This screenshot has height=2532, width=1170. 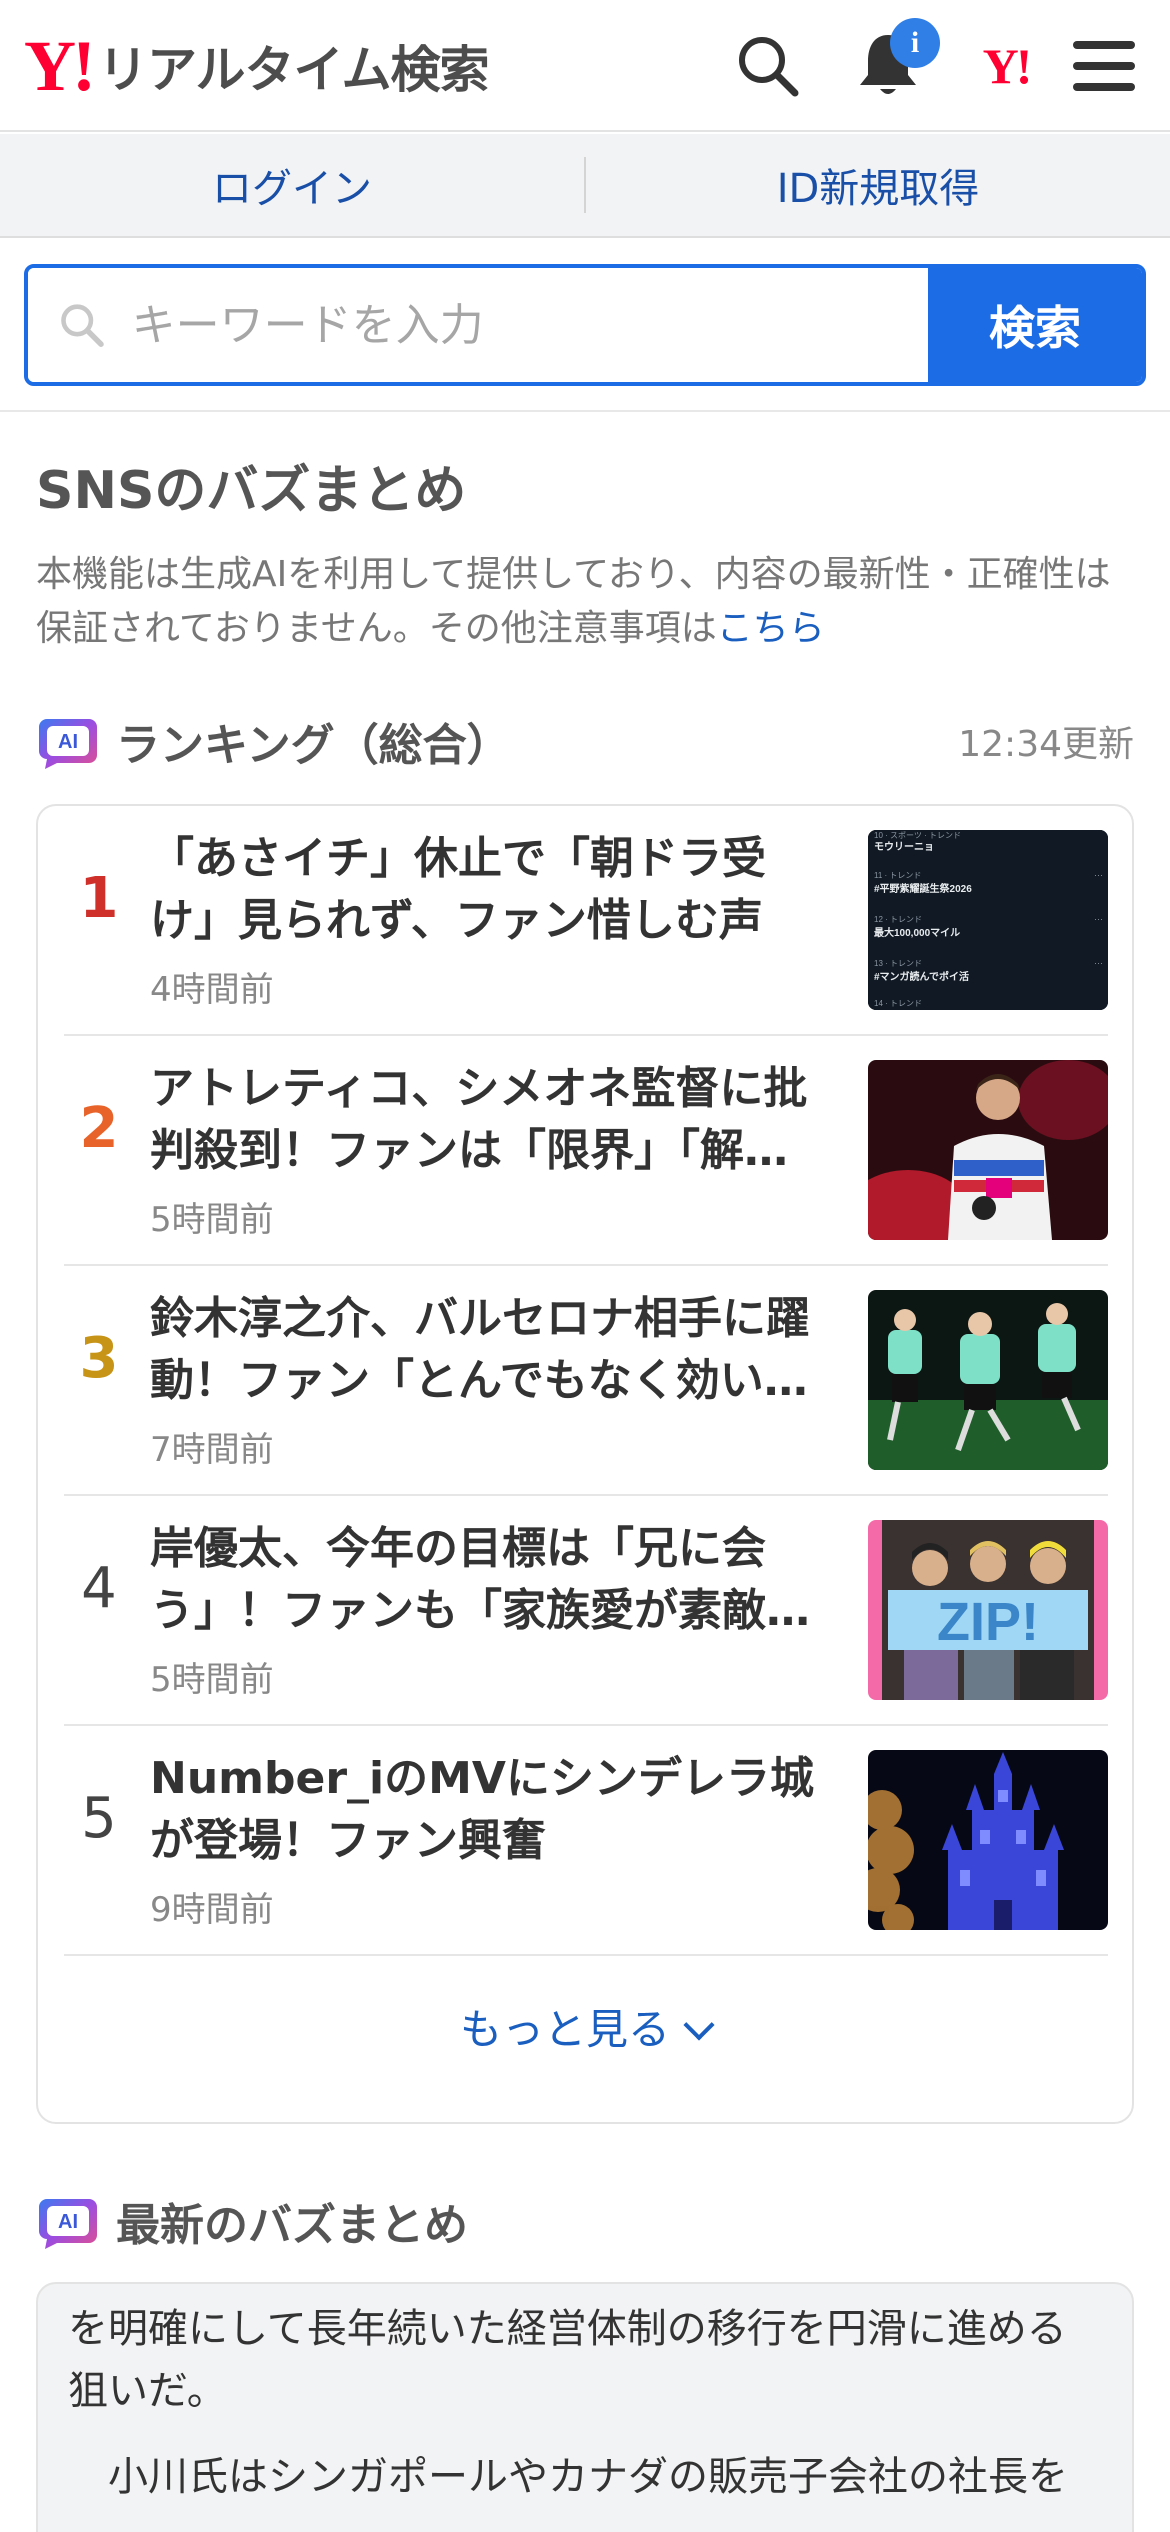 I want to click on rank-number: 4, so click(x=99, y=1588).